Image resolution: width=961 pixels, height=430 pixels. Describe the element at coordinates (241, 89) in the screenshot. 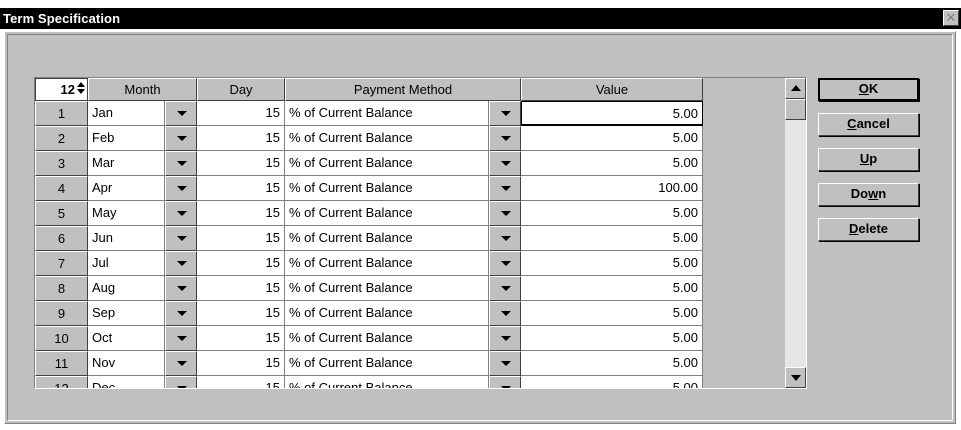

I see `header-day: Day` at that location.